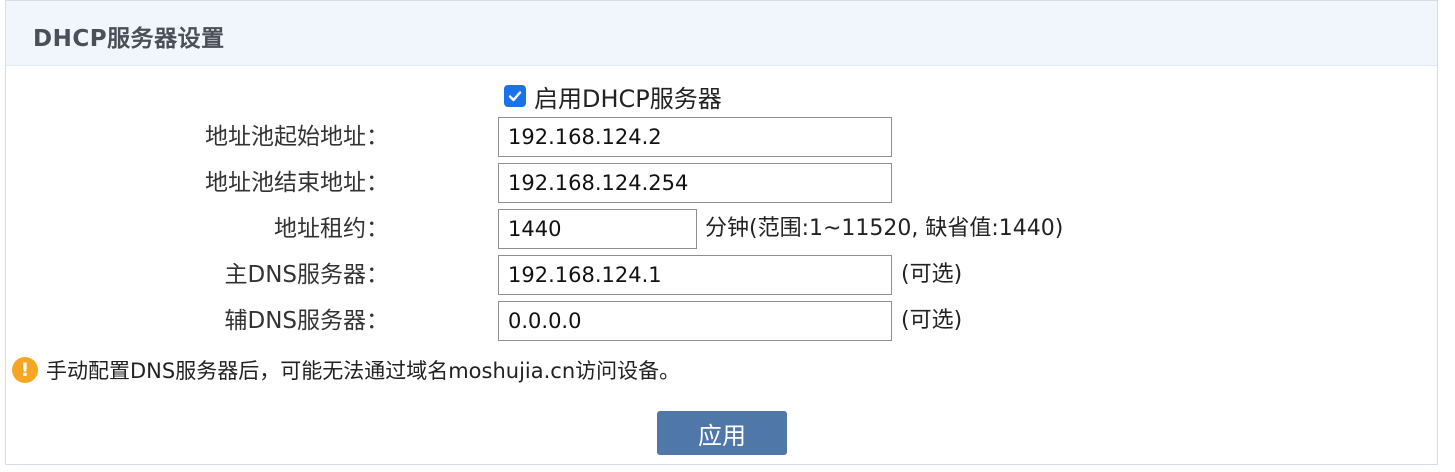 This screenshot has height=472, width=1455. I want to click on secondary-dns-label: 辅DNS服务器：, so click(306, 321).